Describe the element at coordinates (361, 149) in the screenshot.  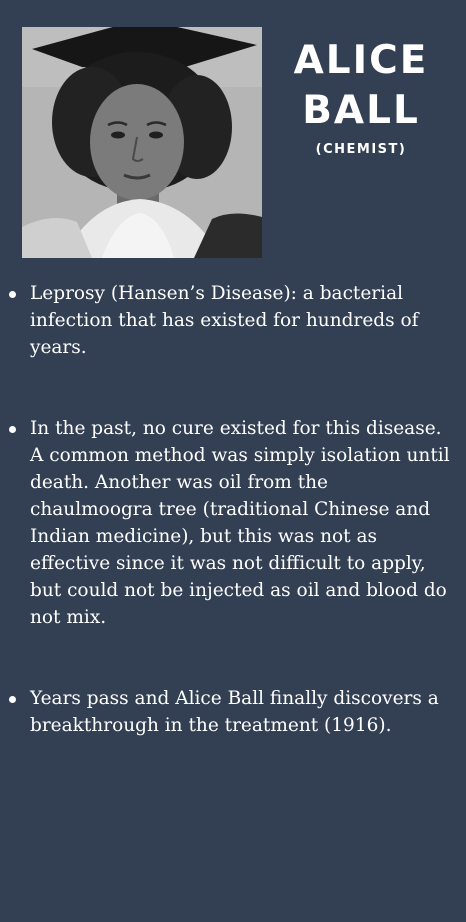
I see `role-label: (CHEMIST)` at that location.